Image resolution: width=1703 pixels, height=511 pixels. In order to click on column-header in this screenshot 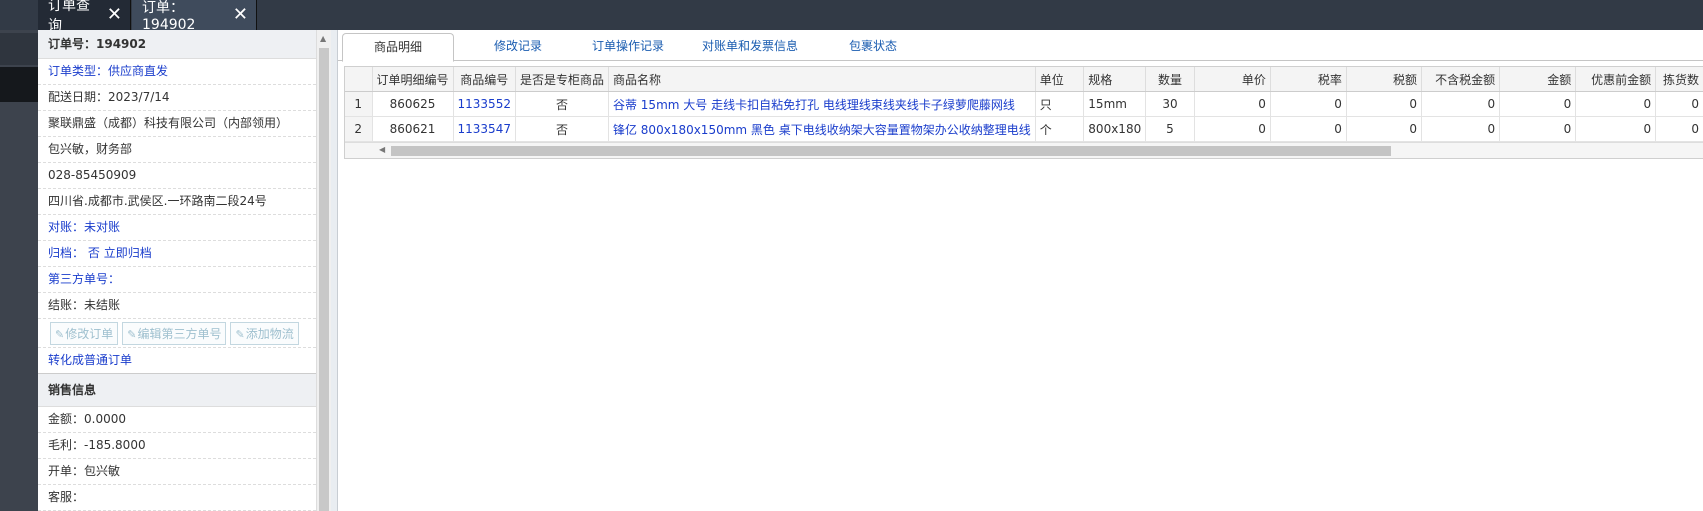, I will do `click(359, 79)`.